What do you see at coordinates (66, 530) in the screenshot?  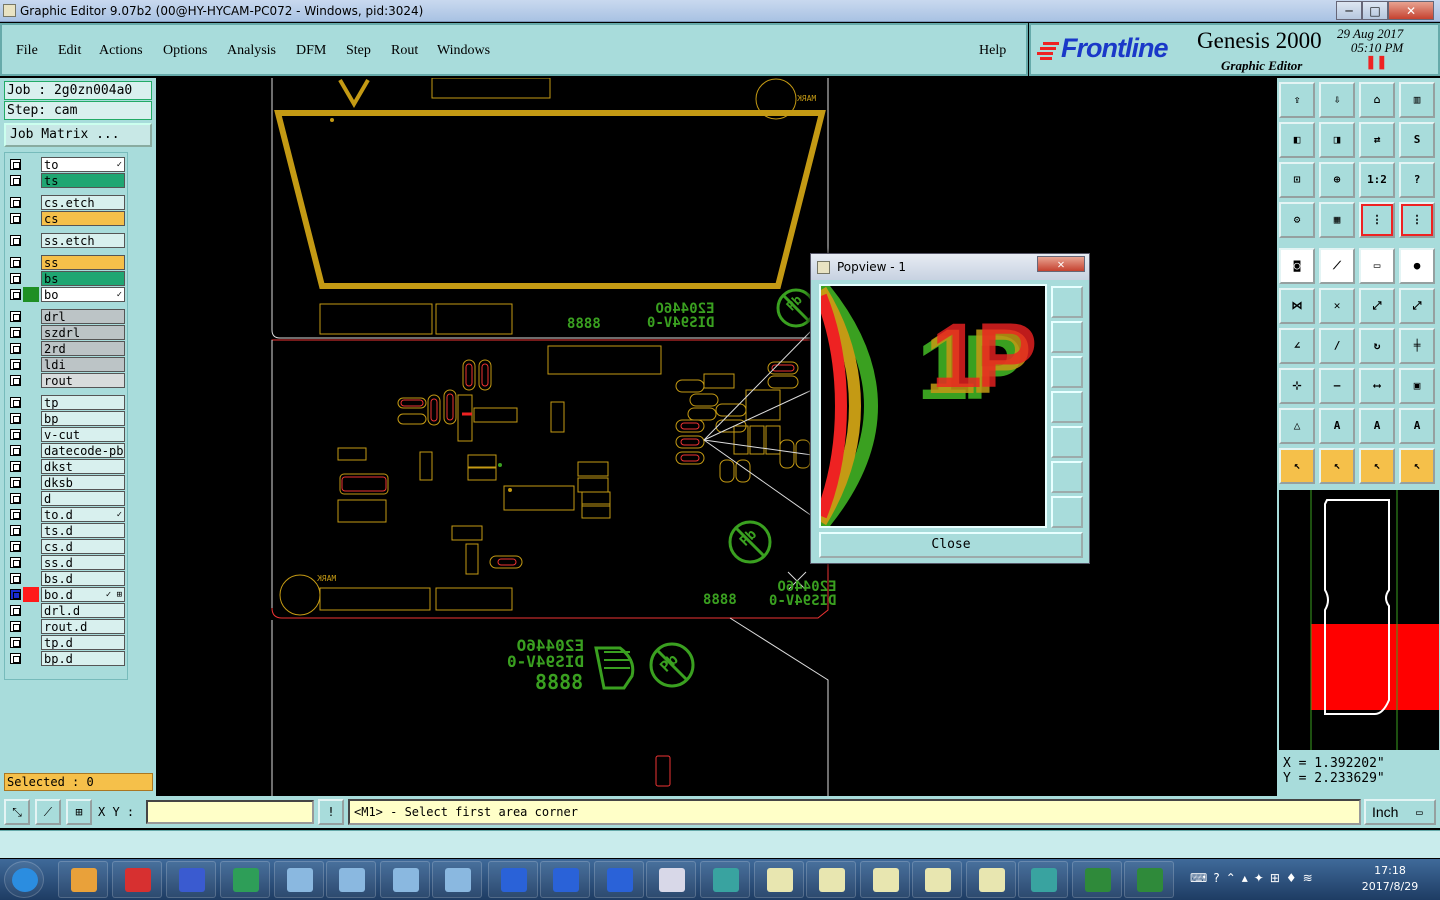 I see `layer-row-ts-d: ts.d` at bounding box center [66, 530].